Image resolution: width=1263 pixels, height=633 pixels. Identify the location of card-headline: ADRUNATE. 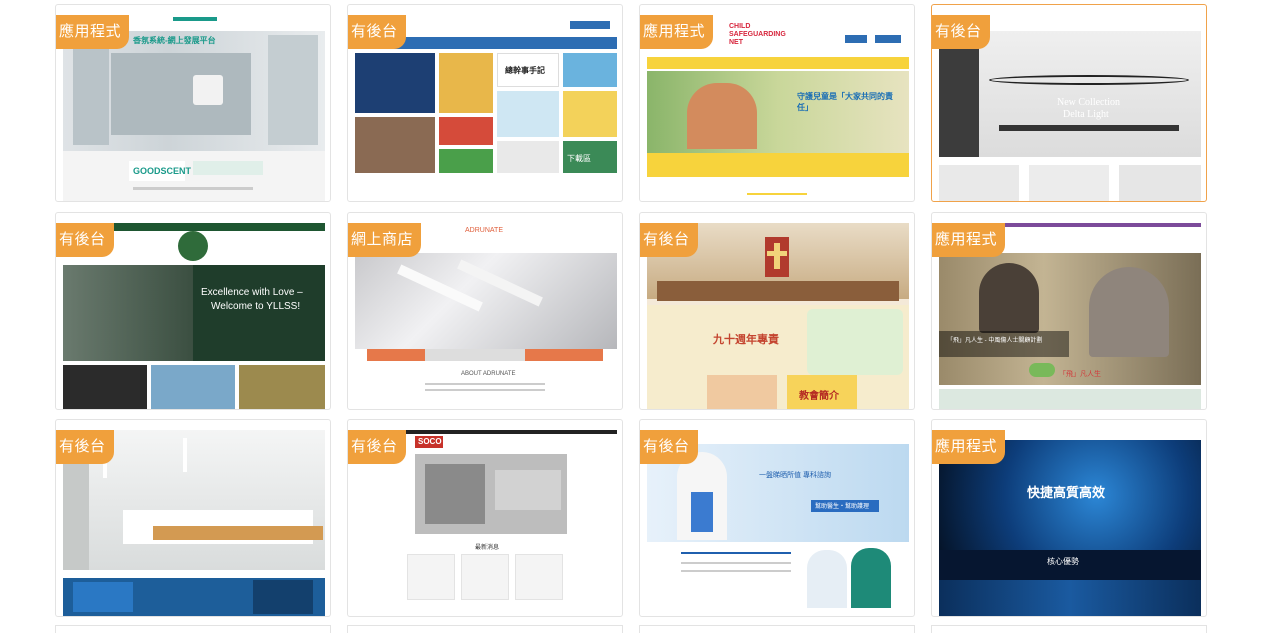
(484, 230).